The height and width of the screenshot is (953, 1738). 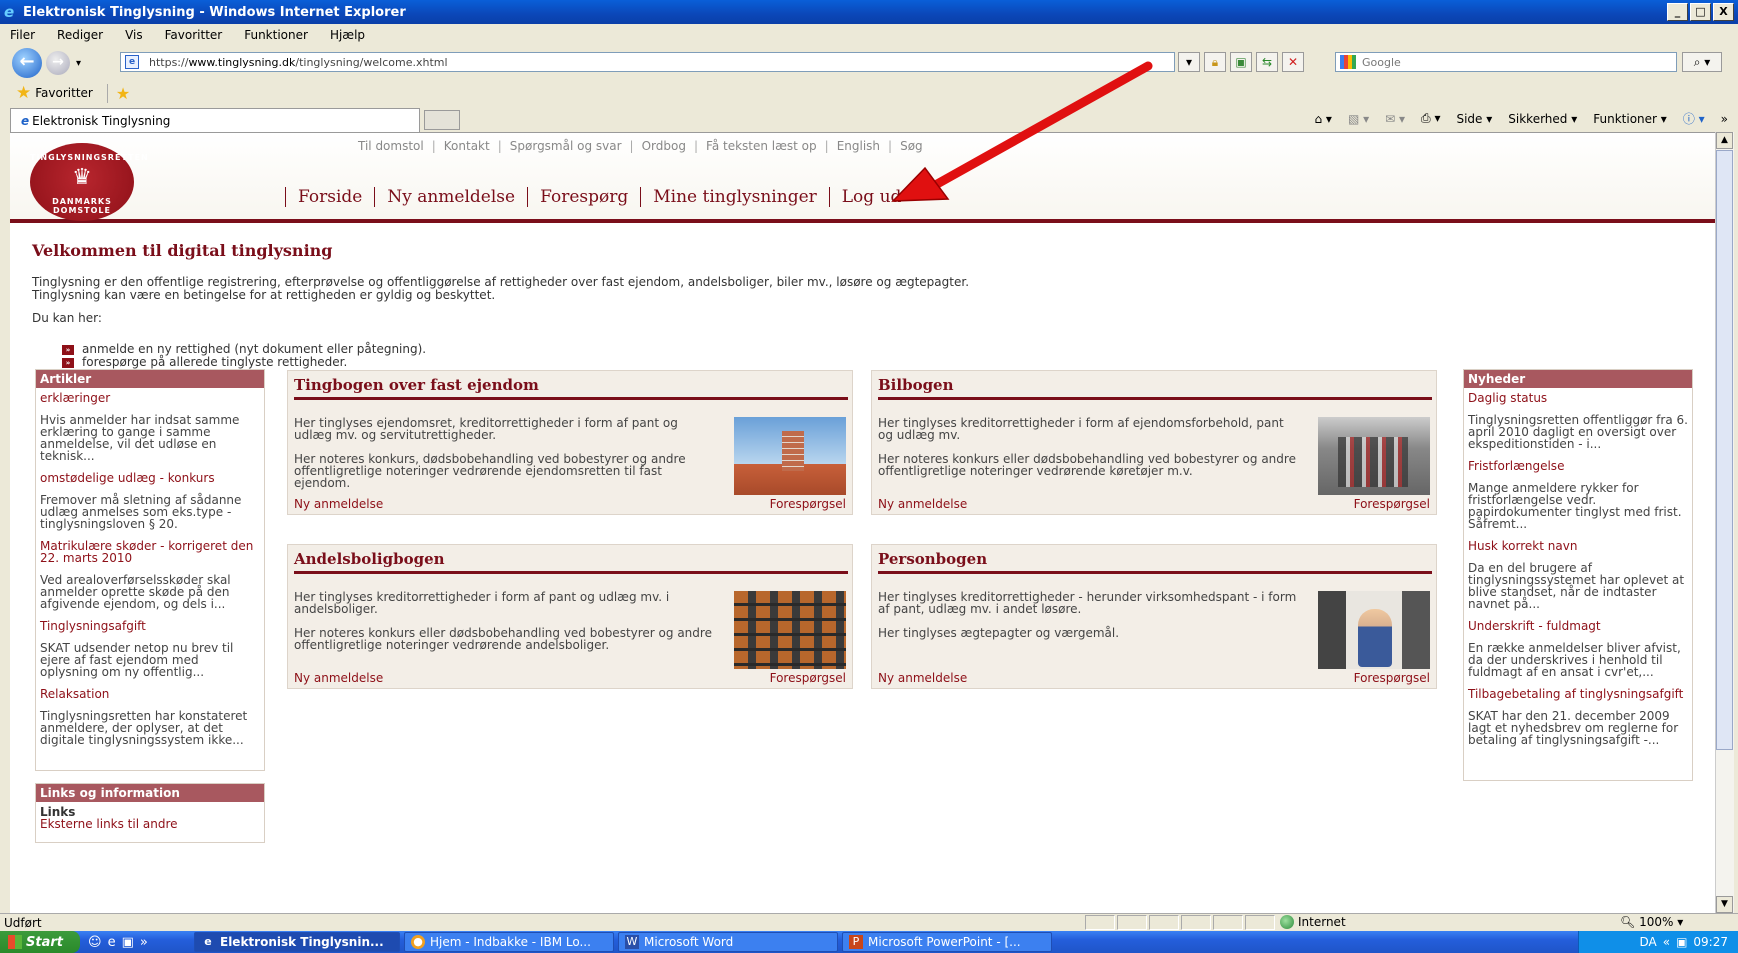 What do you see at coordinates (150, 478) in the screenshot?
I see `article-link: omstødelige udlæg - konkurs` at bounding box center [150, 478].